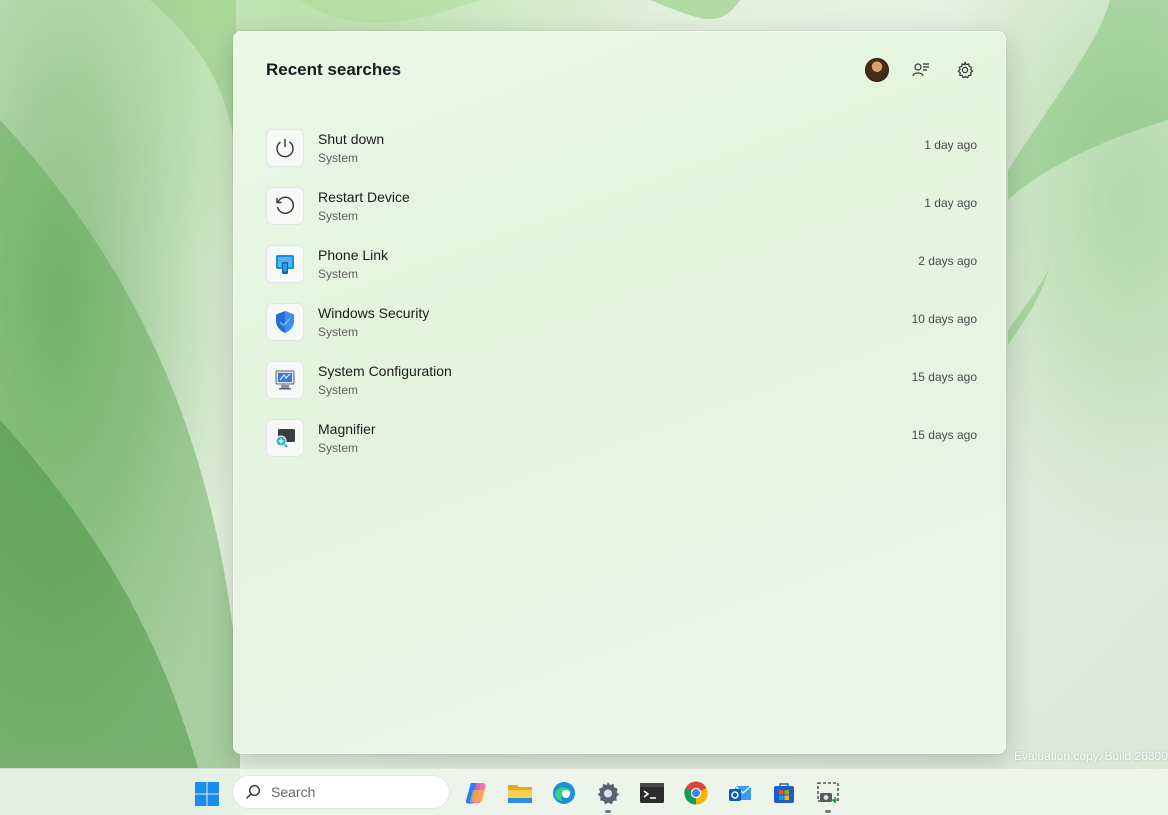 The image size is (1168, 815). Describe the element at coordinates (1091, 756) in the screenshot. I see `evaluation-watermark: Evaluation copy. Build 26300.` at that location.